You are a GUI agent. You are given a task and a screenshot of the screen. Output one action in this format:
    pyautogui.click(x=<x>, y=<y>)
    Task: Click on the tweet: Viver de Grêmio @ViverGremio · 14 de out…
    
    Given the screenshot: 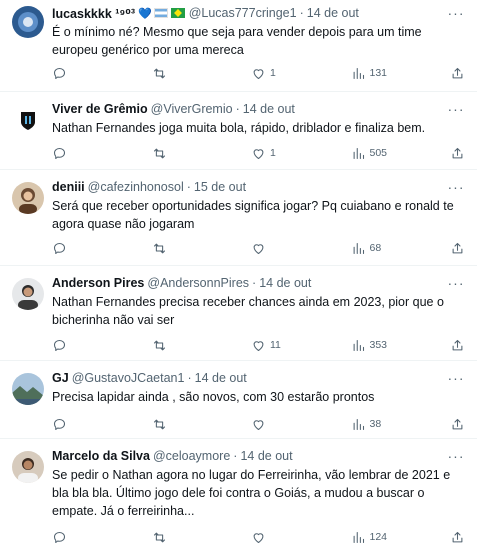 What is the action you would take?
    pyautogui.click(x=238, y=131)
    